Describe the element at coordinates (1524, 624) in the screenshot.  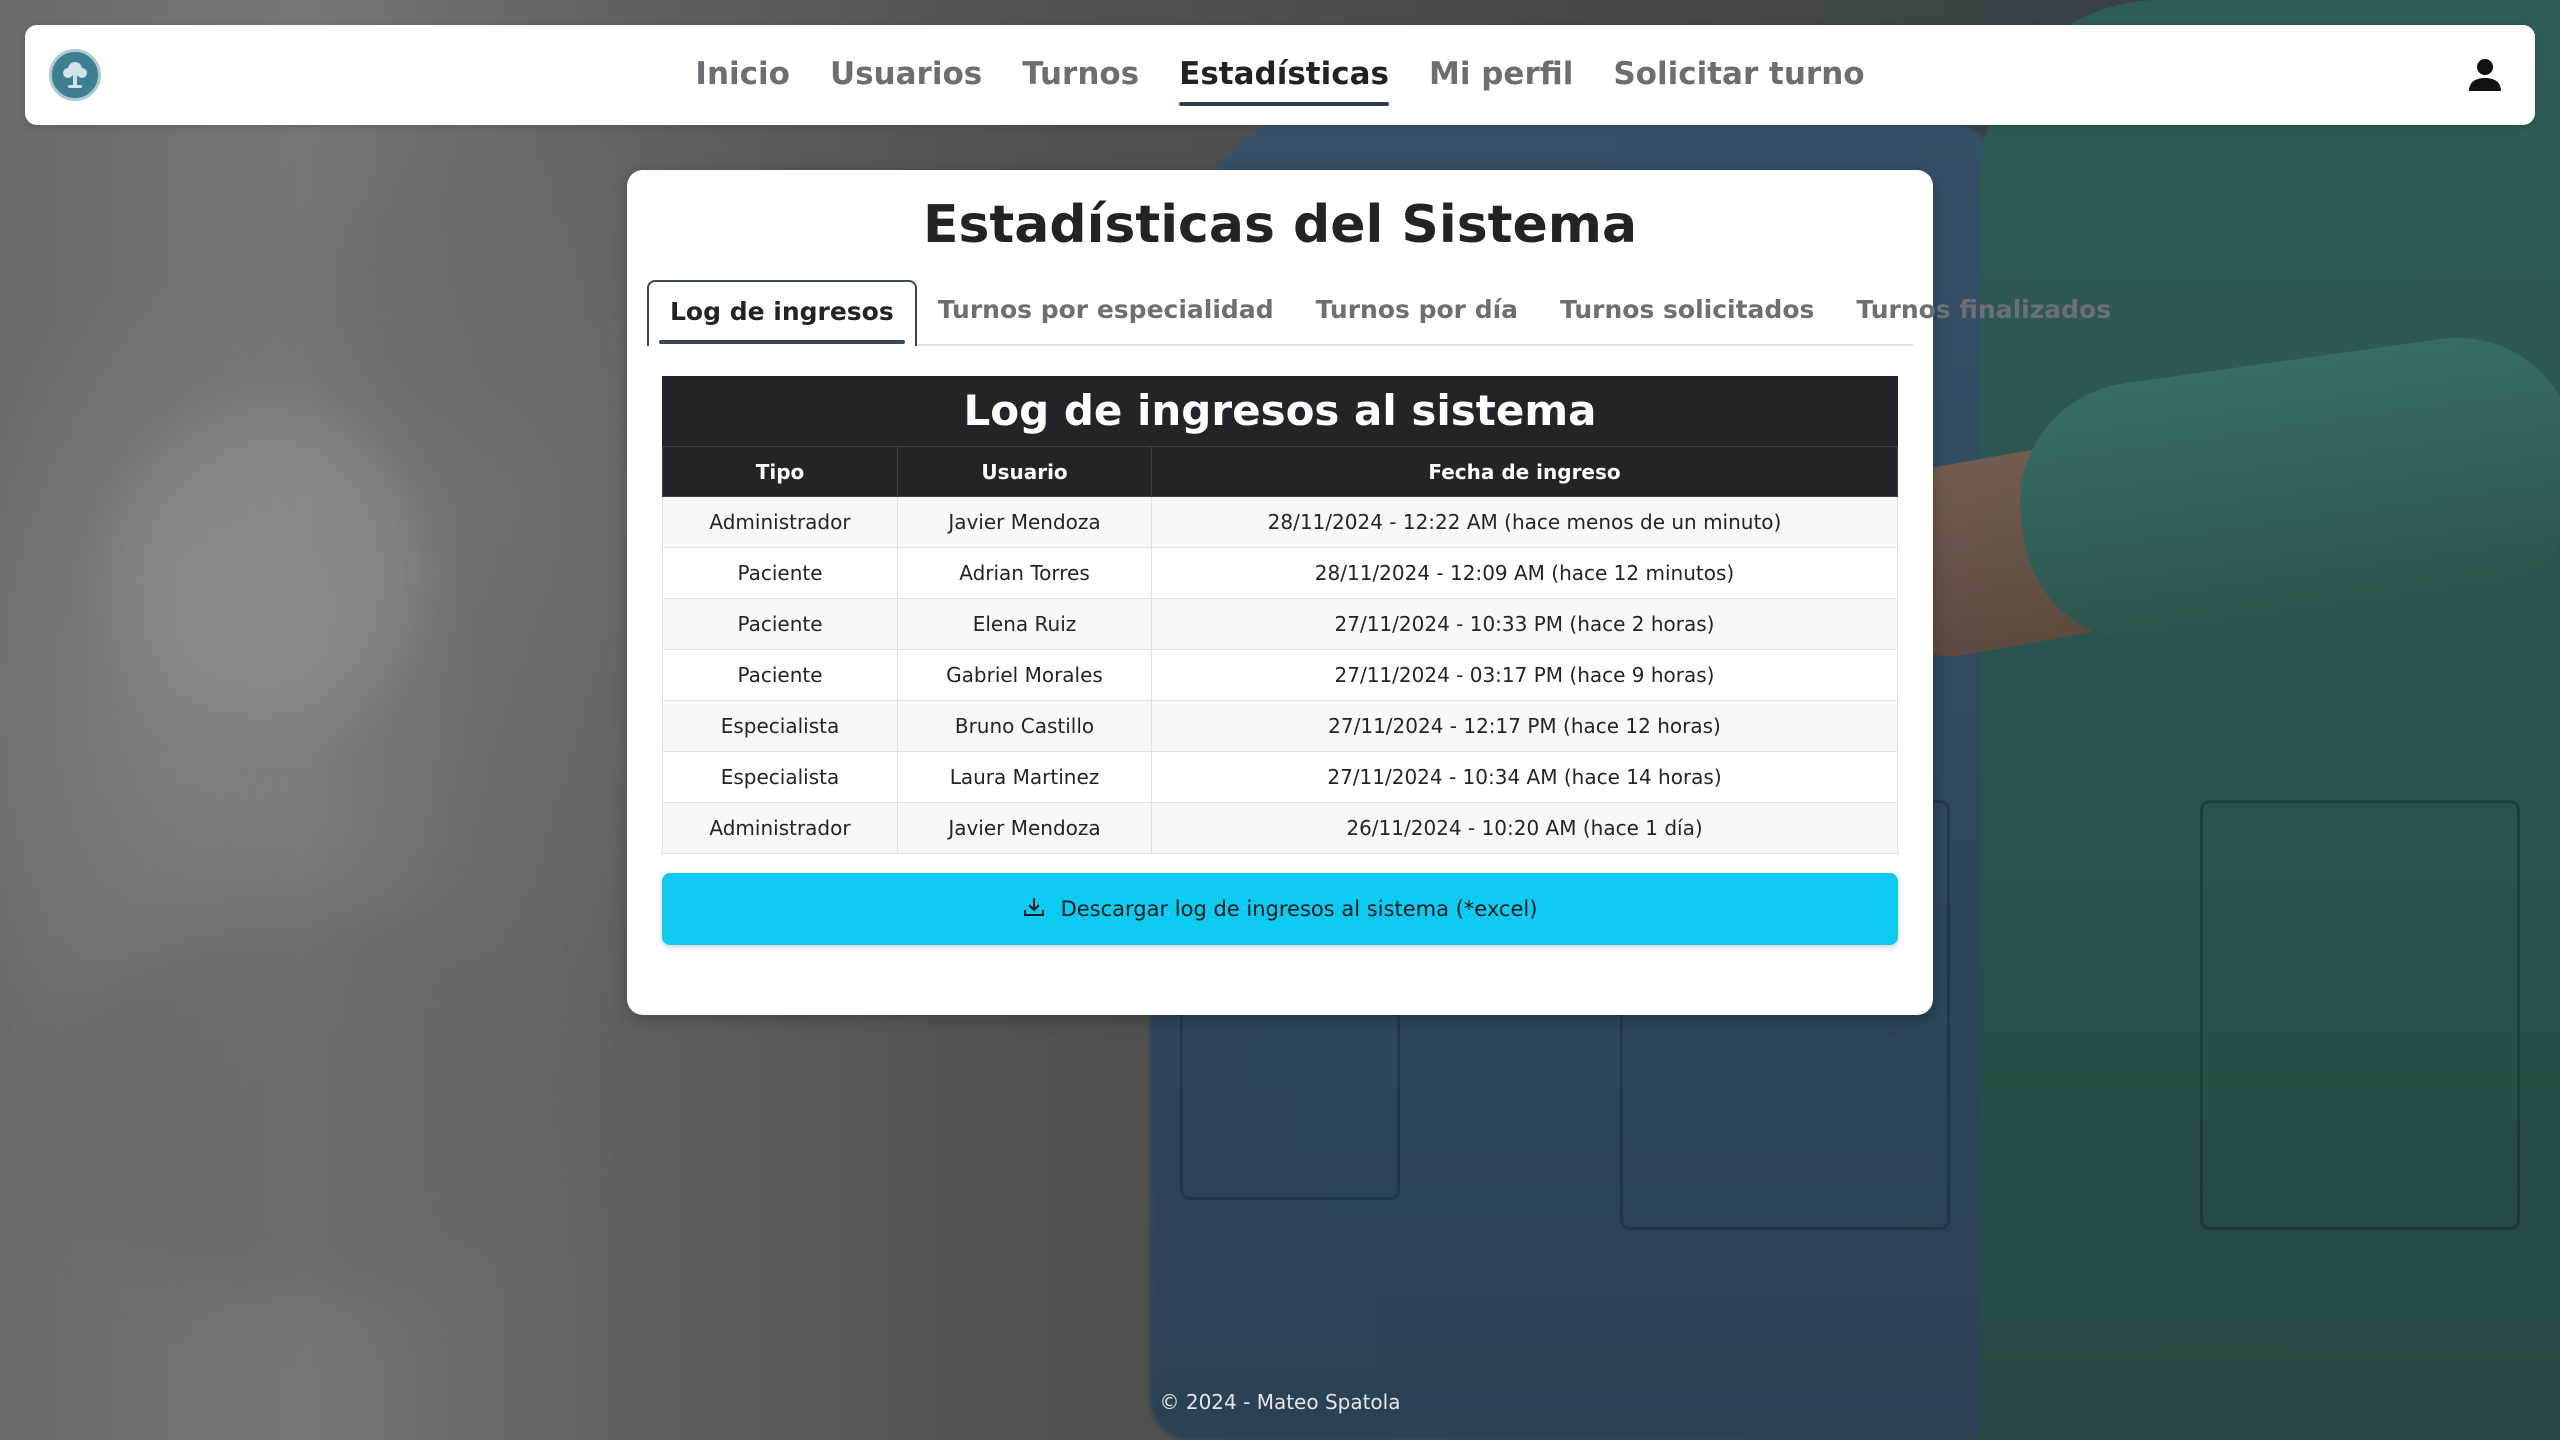
I see `cell-fecha: 27/11/2024 - 10:33 PM (hace 2 horas)` at that location.